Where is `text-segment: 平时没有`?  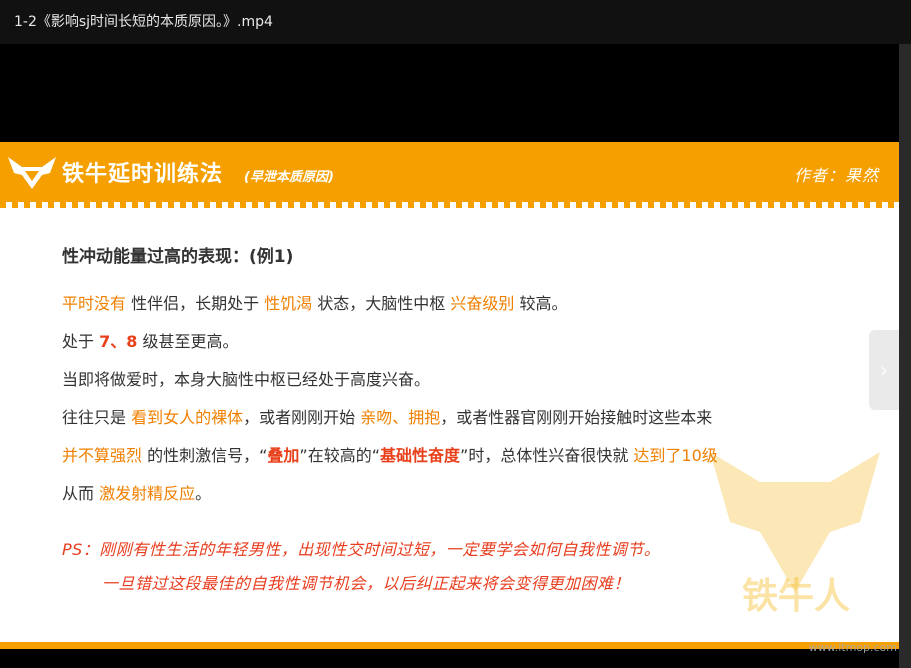
text-segment: 平时没有 is located at coordinates (94, 303).